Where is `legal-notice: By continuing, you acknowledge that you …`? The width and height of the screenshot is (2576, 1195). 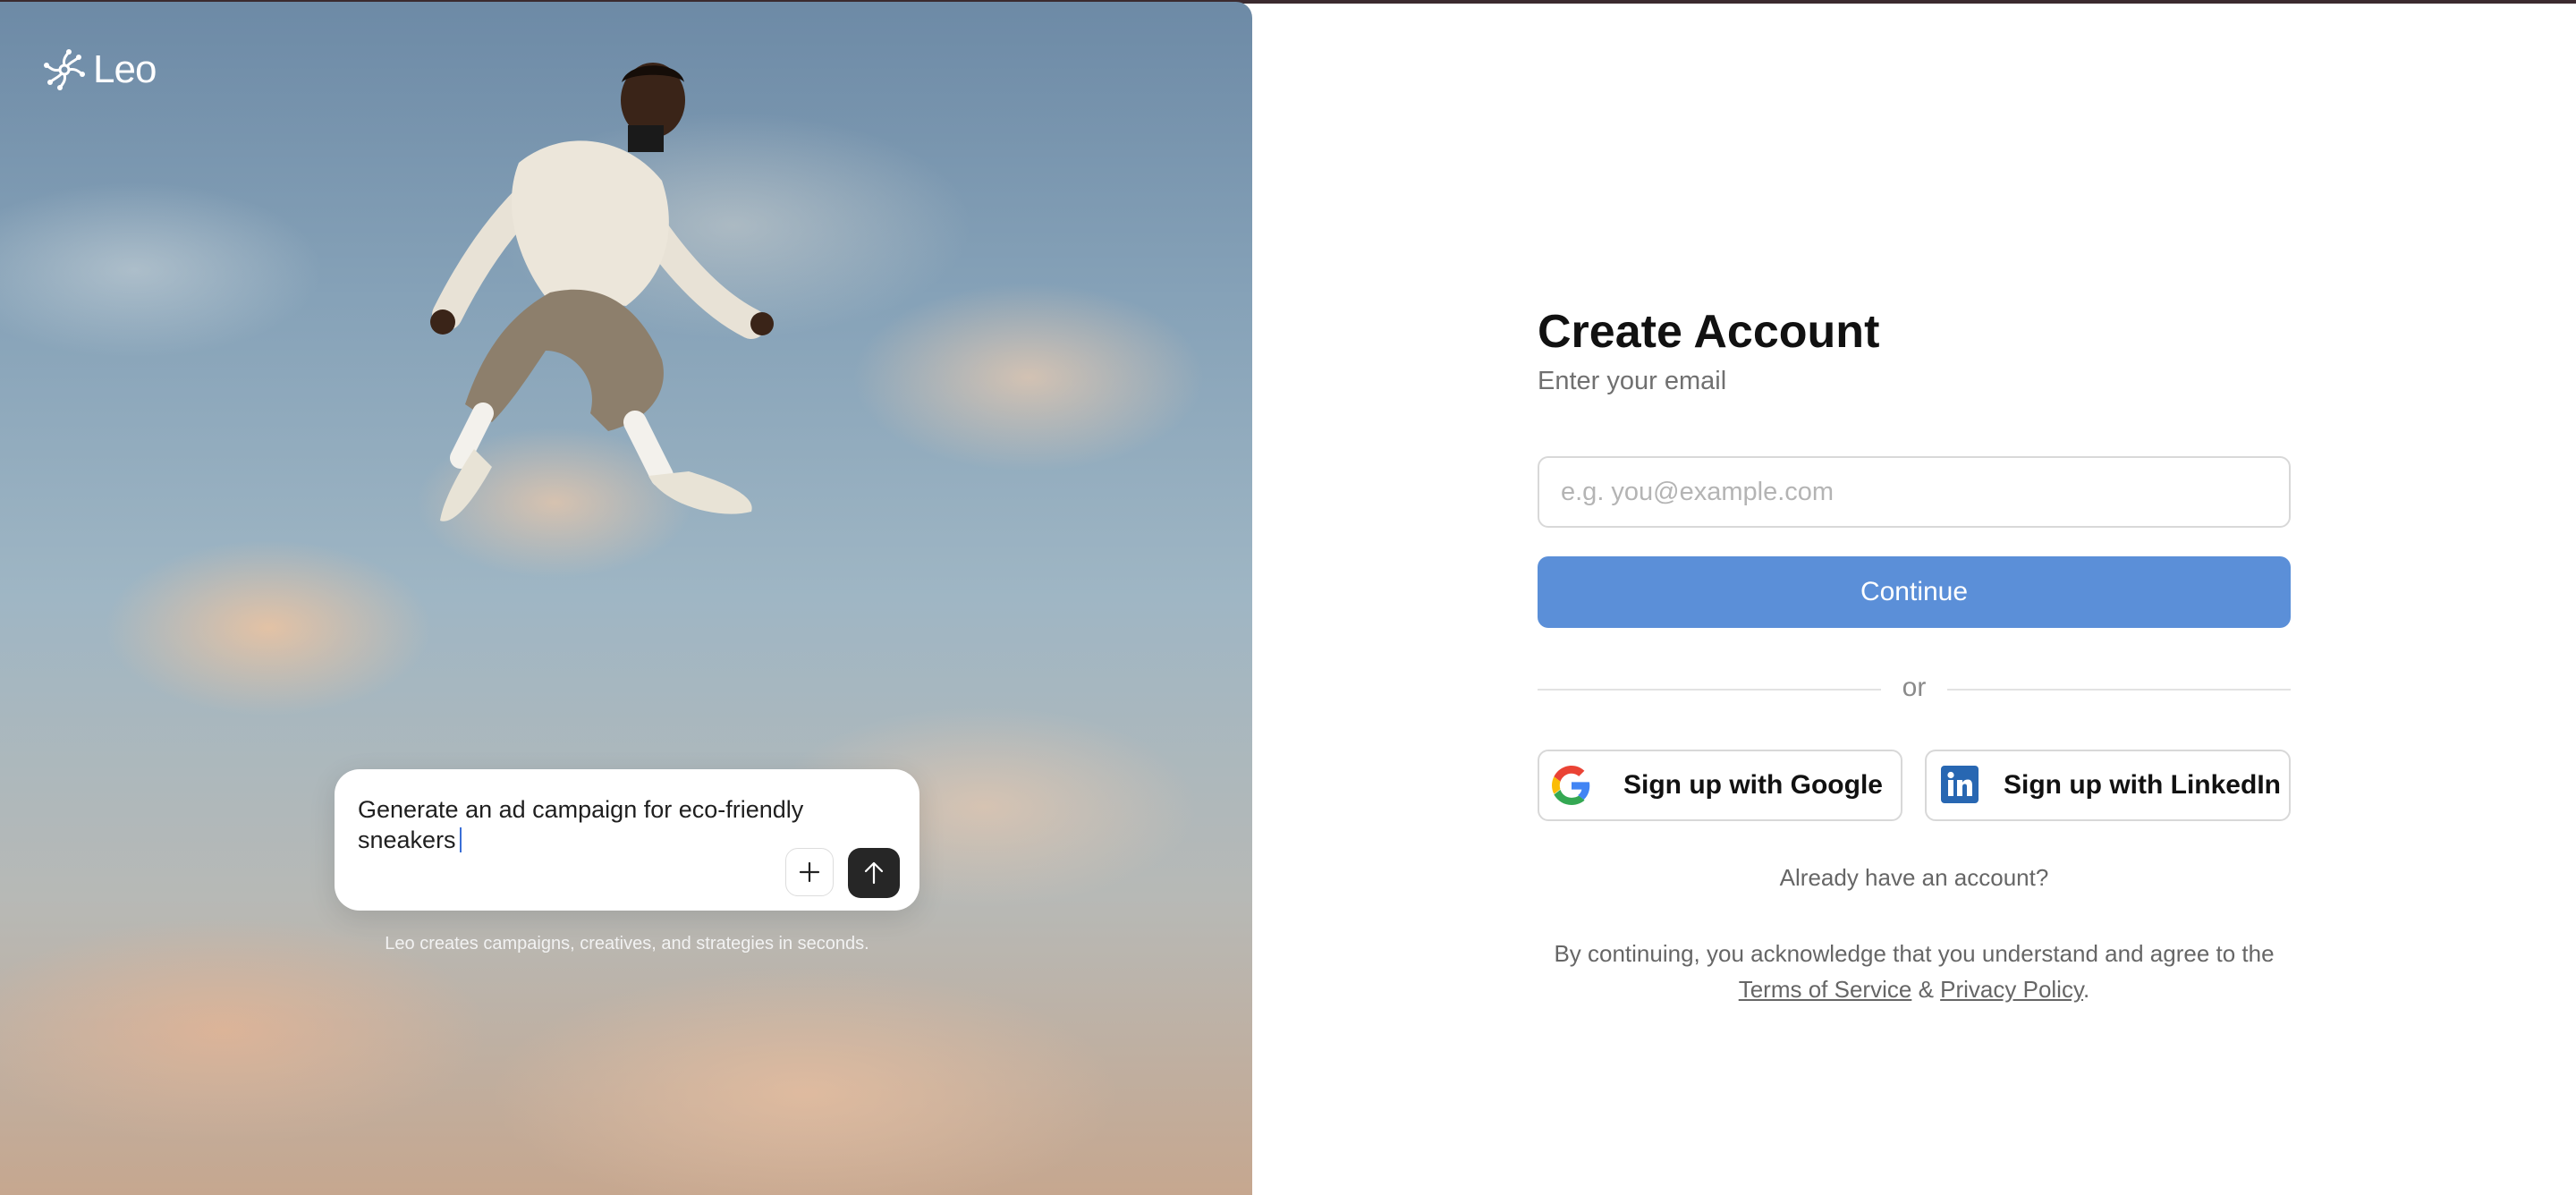
legal-notice: By continuing, you acknowledge that you … is located at coordinates (1914, 972).